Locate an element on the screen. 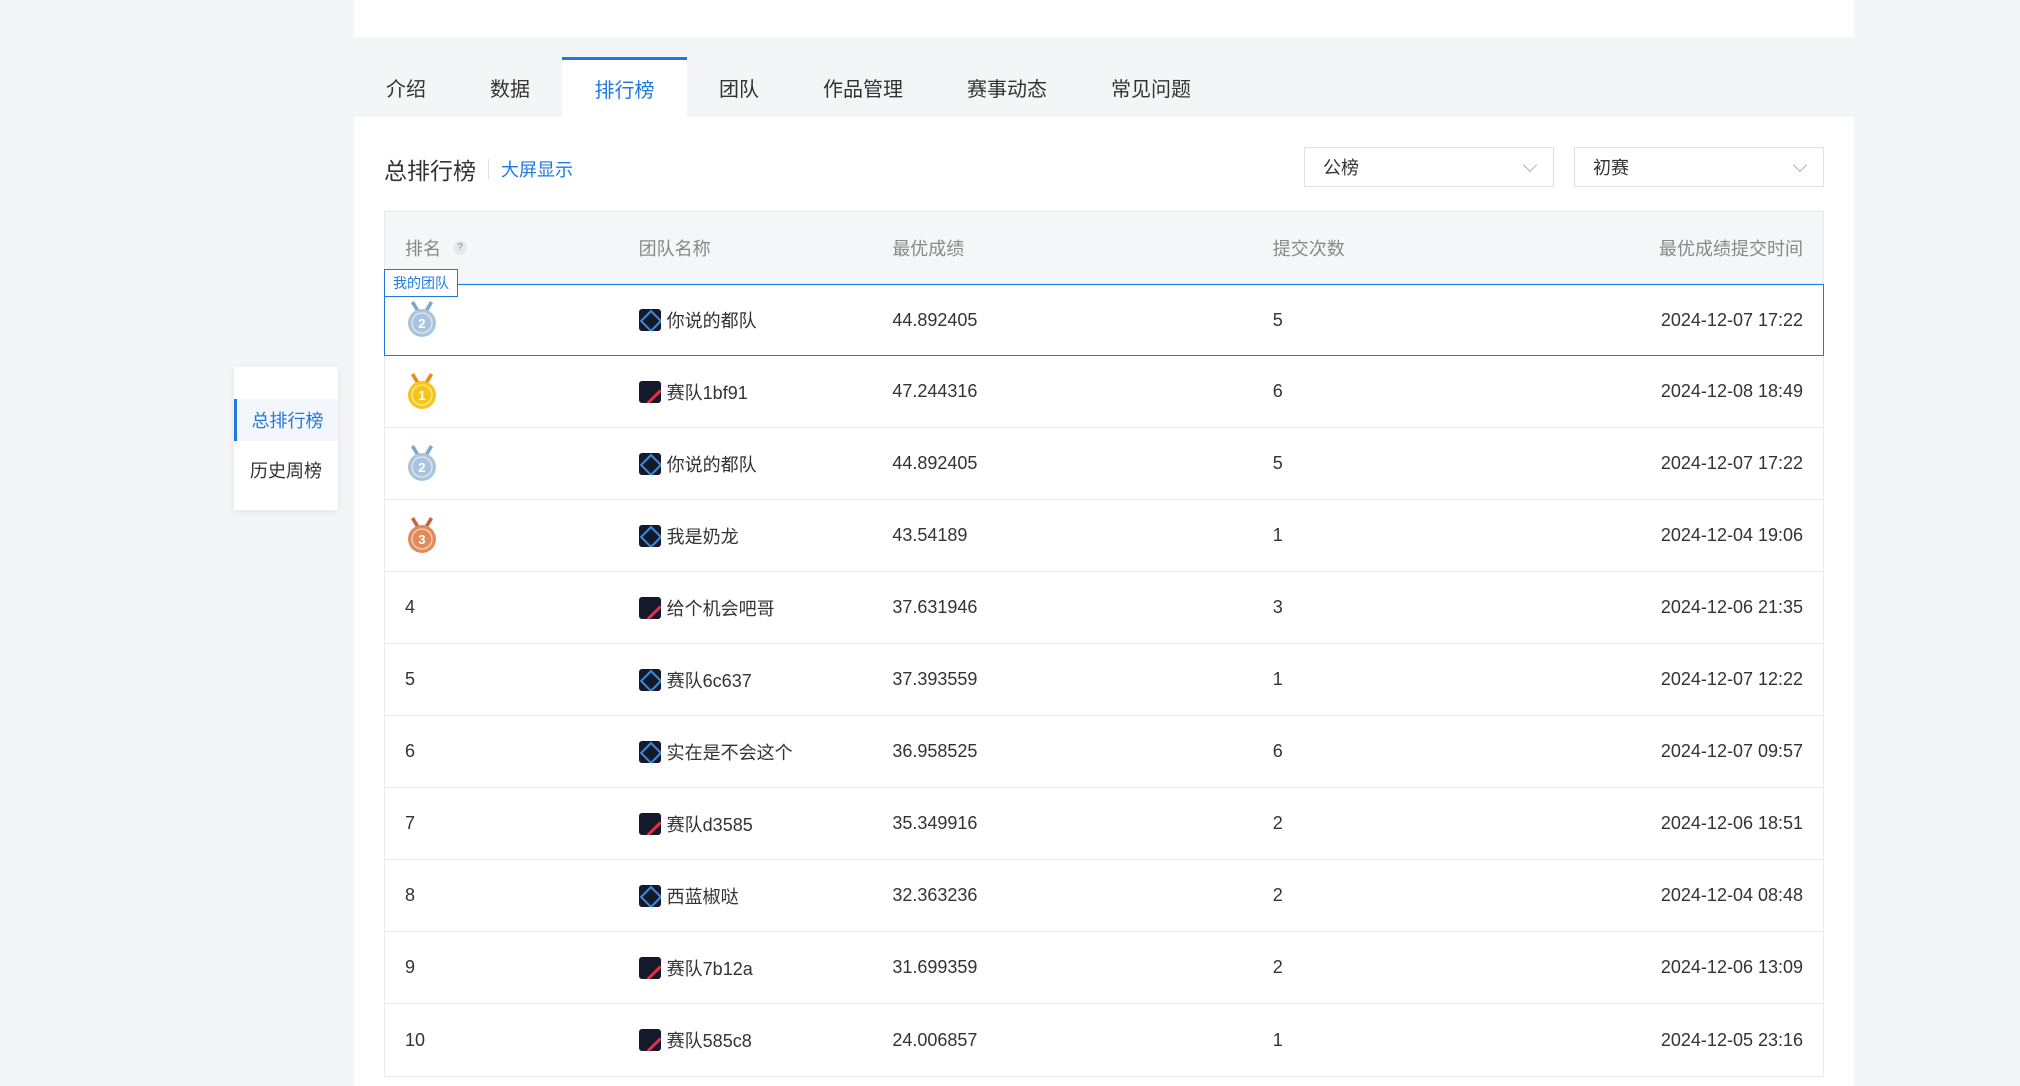 The image size is (2020, 1086). team-name: 实在是不会这个 is located at coordinates (730, 752).